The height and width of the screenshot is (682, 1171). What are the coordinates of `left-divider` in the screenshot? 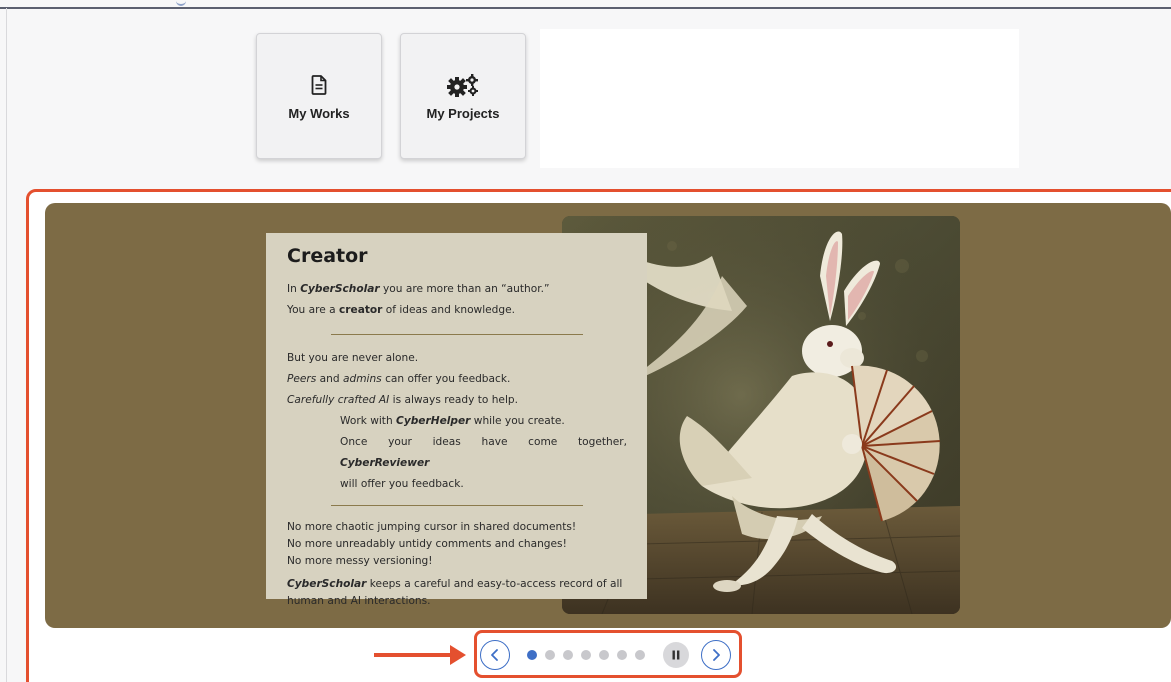 It's located at (6, 345).